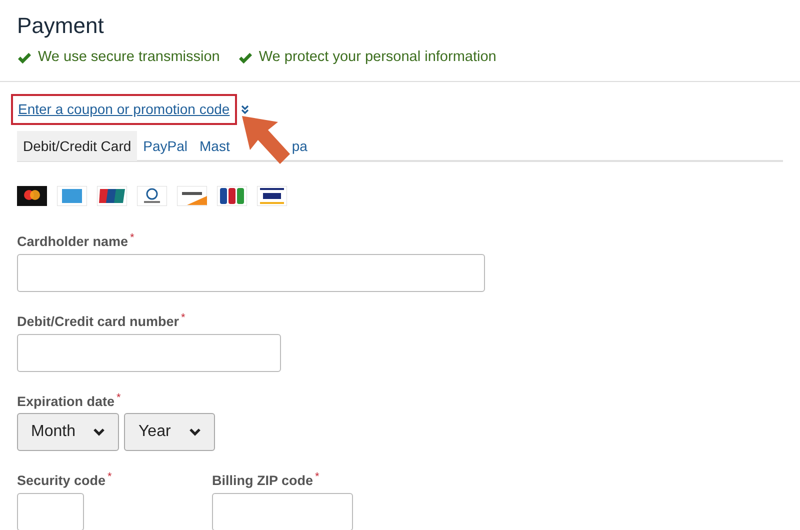 The image size is (800, 530). I want to click on tab-text: pa, so click(300, 146).